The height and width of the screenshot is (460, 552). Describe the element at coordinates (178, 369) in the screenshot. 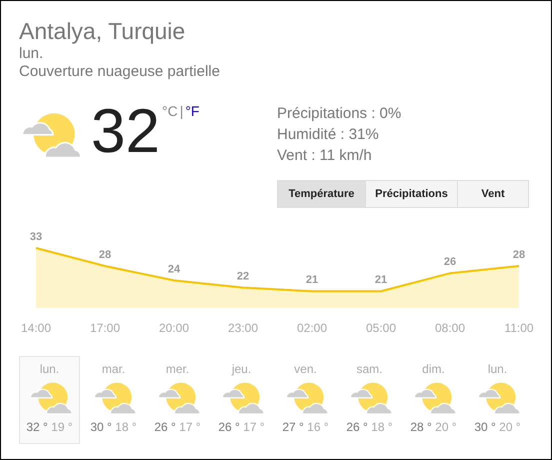

I see `day-name: mer.` at that location.